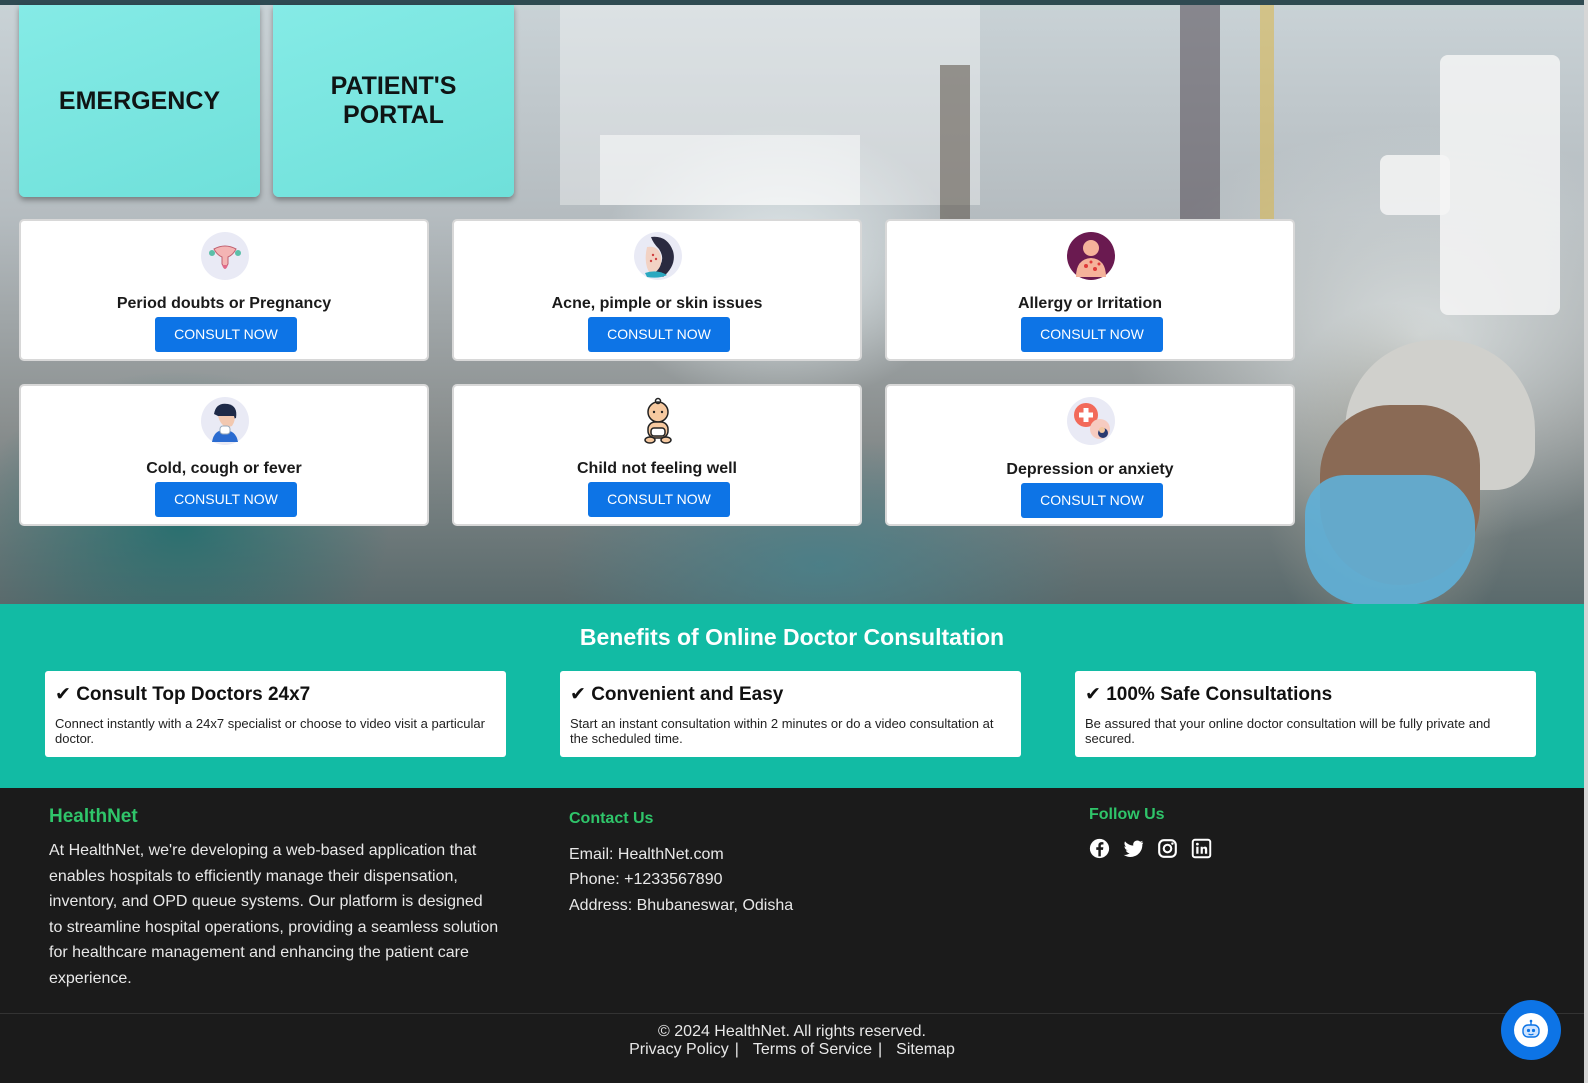 This screenshot has width=1588, height=1083. I want to click on contact-email: Email: HealthNet.com, so click(646, 854).